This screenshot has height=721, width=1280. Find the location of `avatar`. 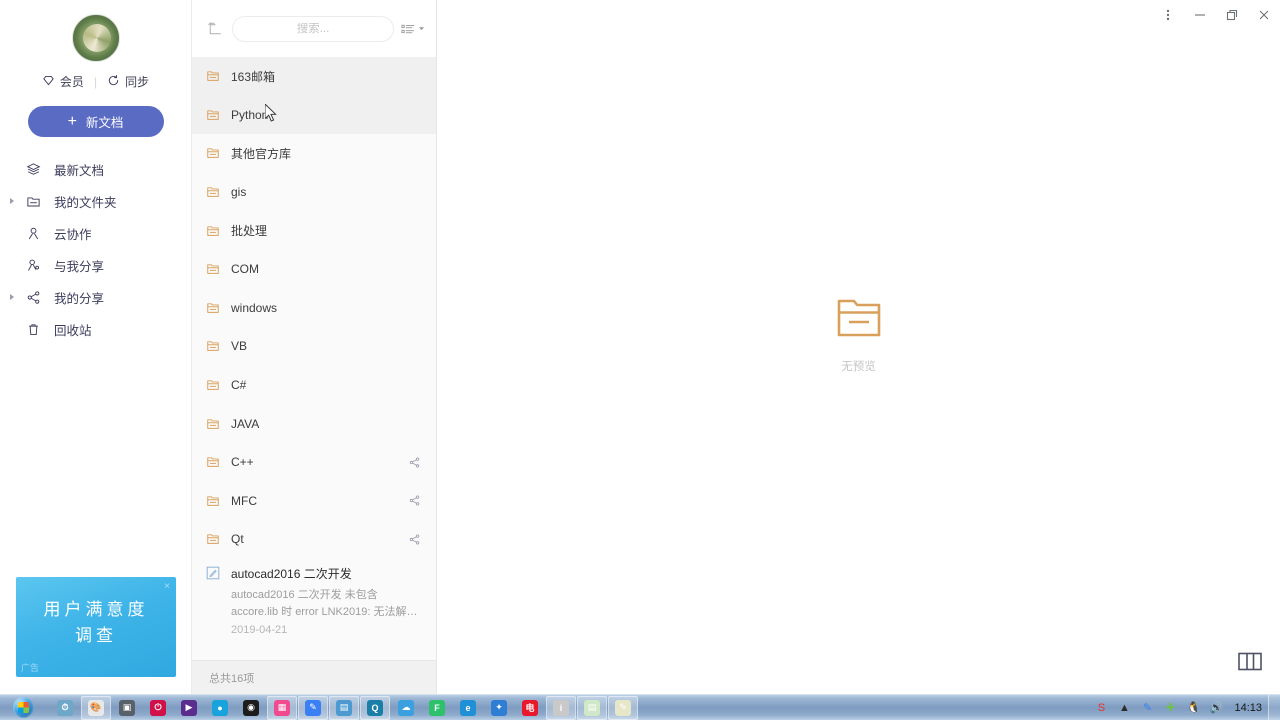

avatar is located at coordinates (95, 38).